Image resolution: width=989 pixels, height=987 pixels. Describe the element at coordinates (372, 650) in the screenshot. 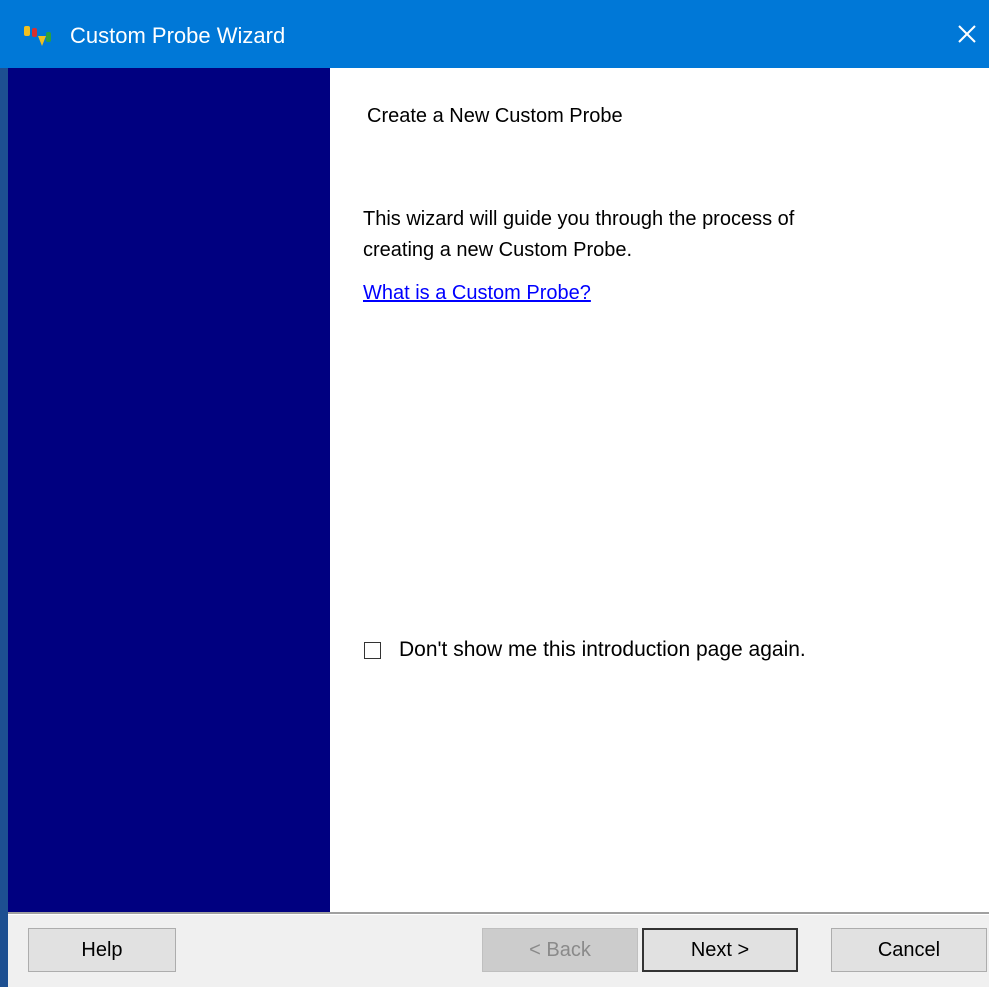

I see `dont-show-again-checkbox` at that location.